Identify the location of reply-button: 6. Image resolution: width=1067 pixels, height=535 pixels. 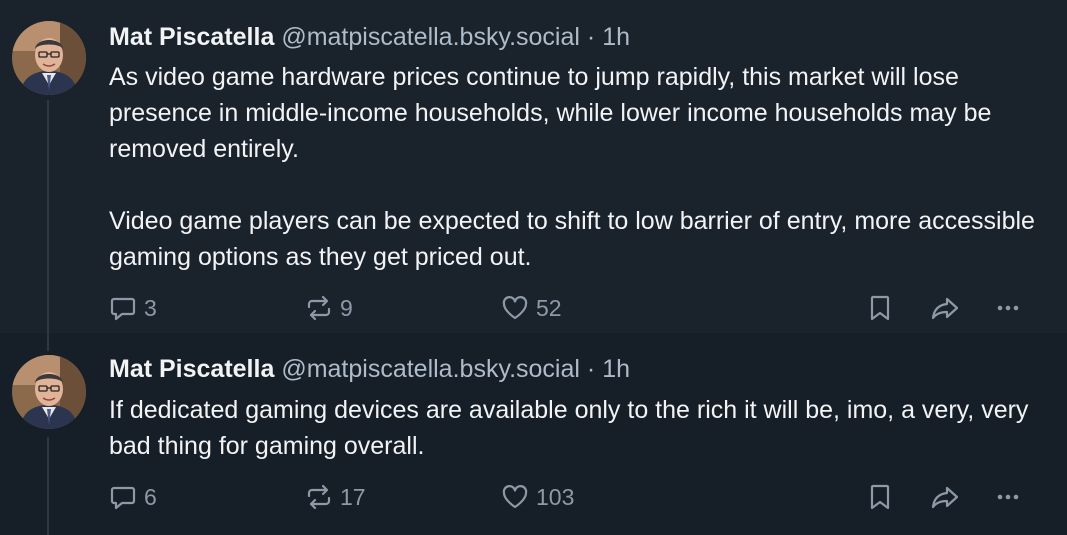
(132, 497).